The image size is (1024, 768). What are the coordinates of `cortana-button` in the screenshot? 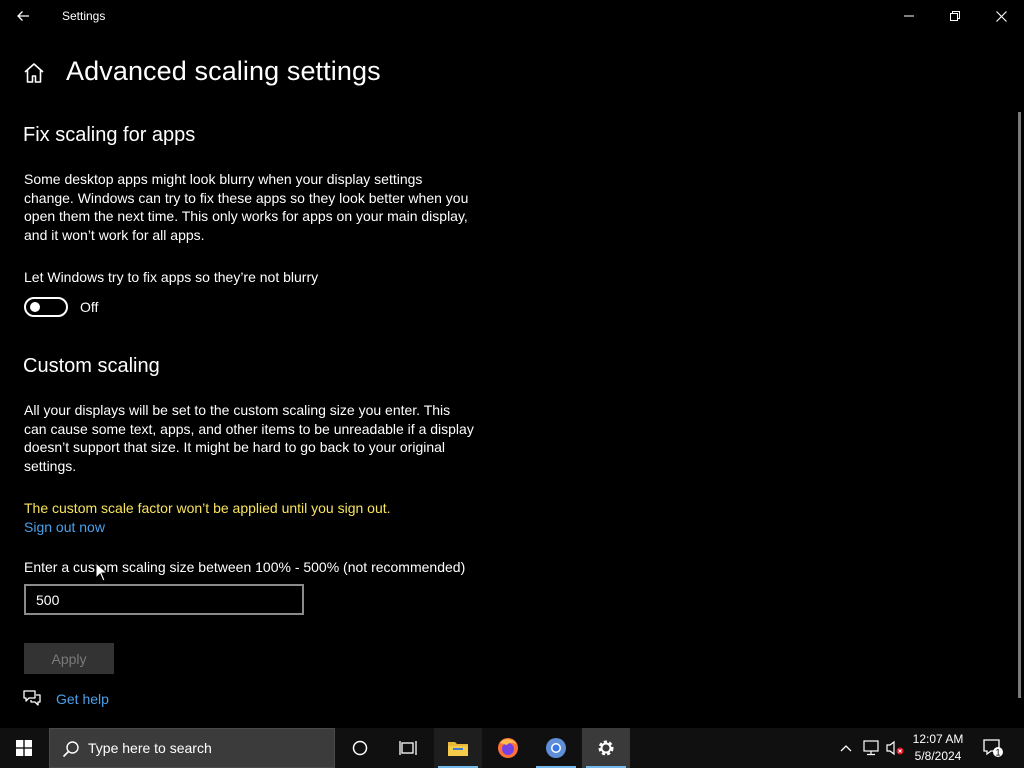 It's located at (360, 748).